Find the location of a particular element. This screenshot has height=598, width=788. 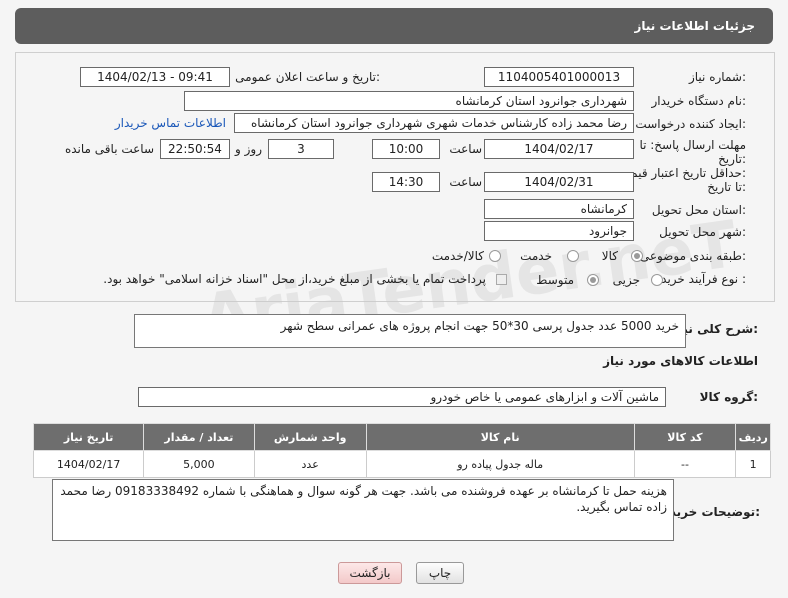

announce-label: تاریخ و ساعت اعلان عمومی: is located at coordinates (307, 77).